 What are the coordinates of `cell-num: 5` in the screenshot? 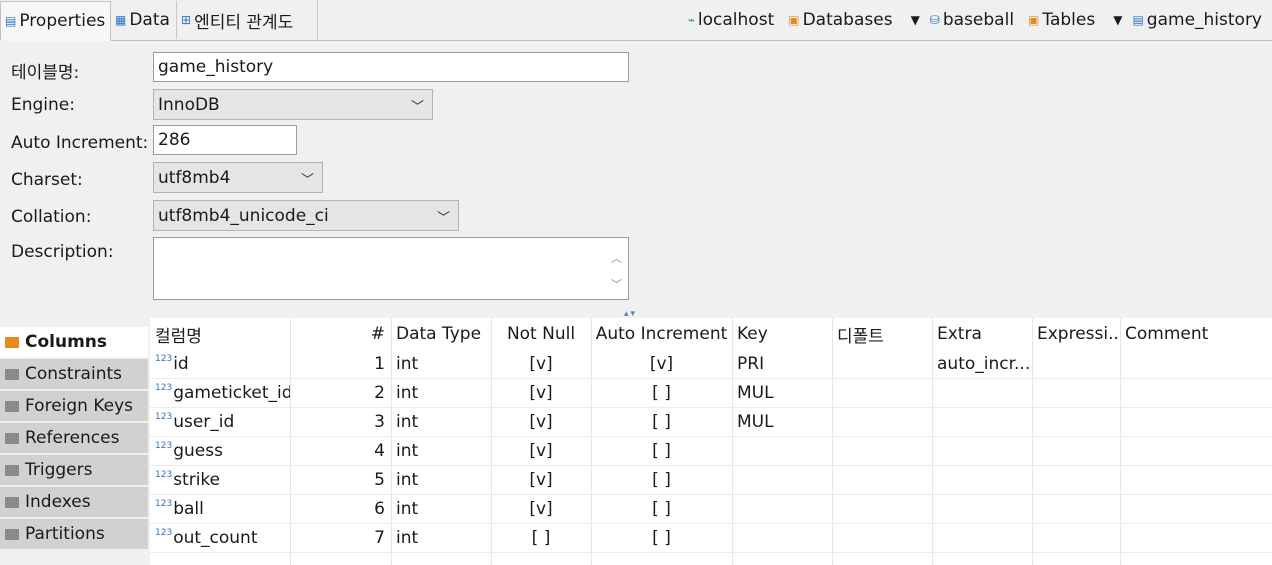 It's located at (340, 480).